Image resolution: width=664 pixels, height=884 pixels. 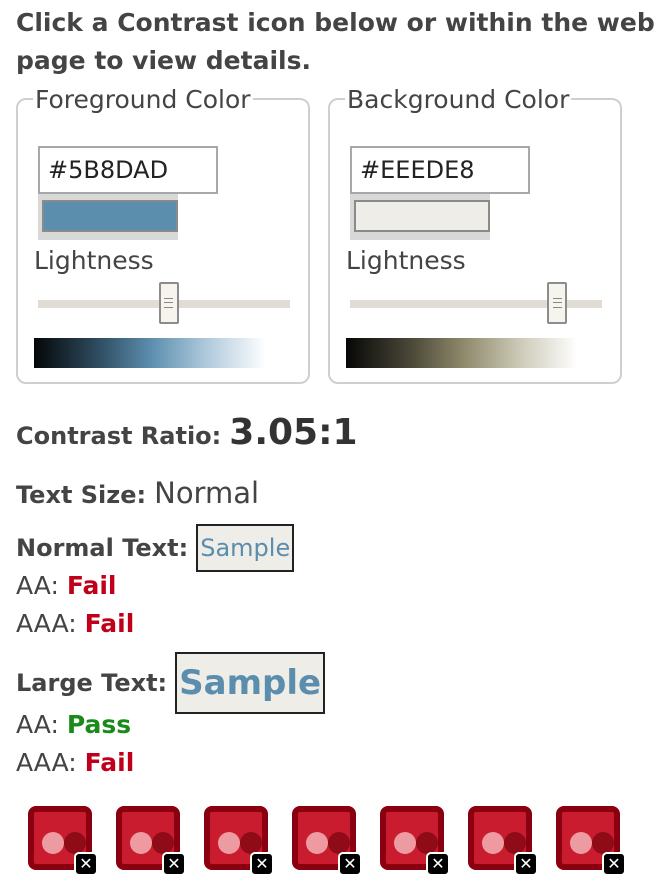 What do you see at coordinates (81, 495) in the screenshot?
I see `text-size-label: Text Size:` at bounding box center [81, 495].